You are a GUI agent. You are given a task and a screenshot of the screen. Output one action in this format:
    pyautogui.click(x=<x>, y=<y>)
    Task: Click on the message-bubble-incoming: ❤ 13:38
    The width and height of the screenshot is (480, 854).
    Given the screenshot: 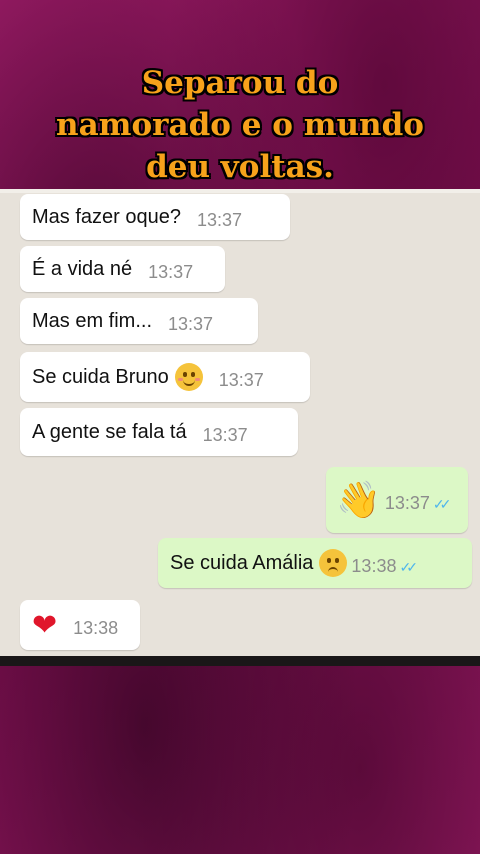 What is the action you would take?
    pyautogui.click(x=80, y=625)
    